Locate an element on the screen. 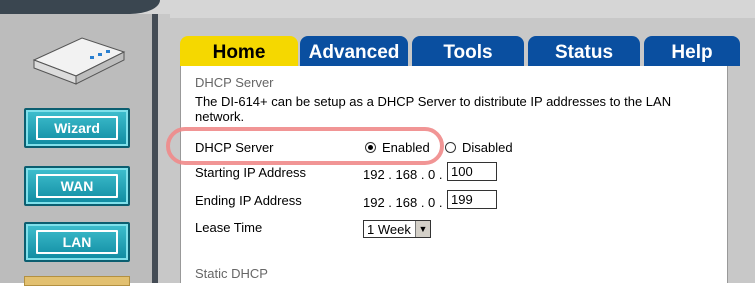 This screenshot has height=286, width=755. chevron-down-icon: ▼ is located at coordinates (422, 229).